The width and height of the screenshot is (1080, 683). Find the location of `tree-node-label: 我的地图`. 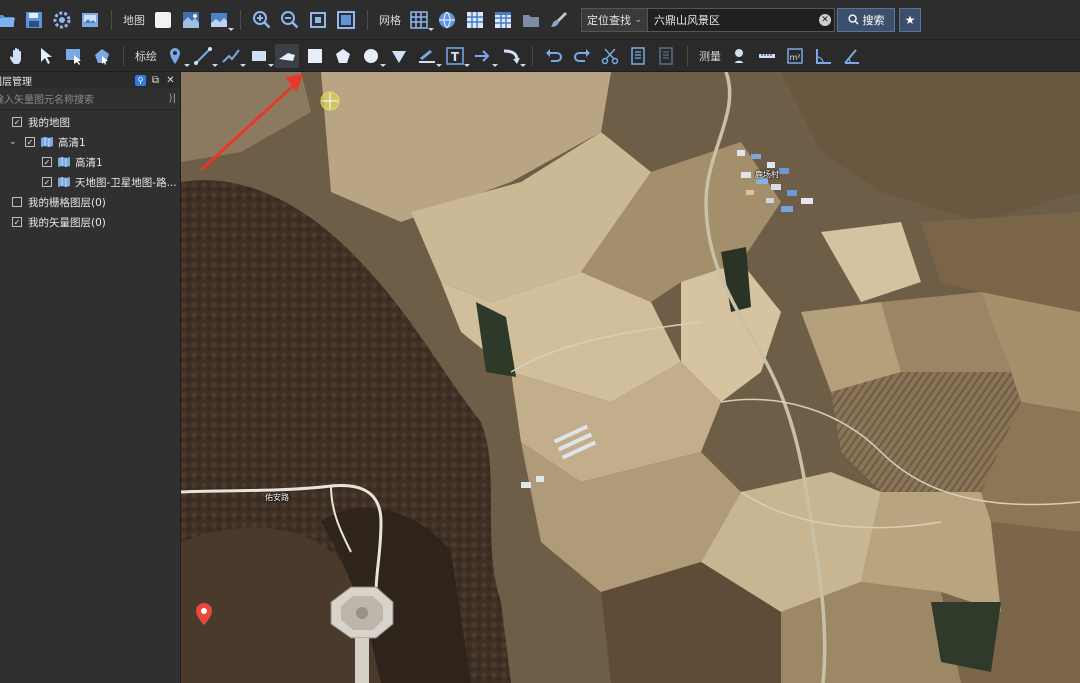

tree-node-label: 我的地图 is located at coordinates (49, 122).